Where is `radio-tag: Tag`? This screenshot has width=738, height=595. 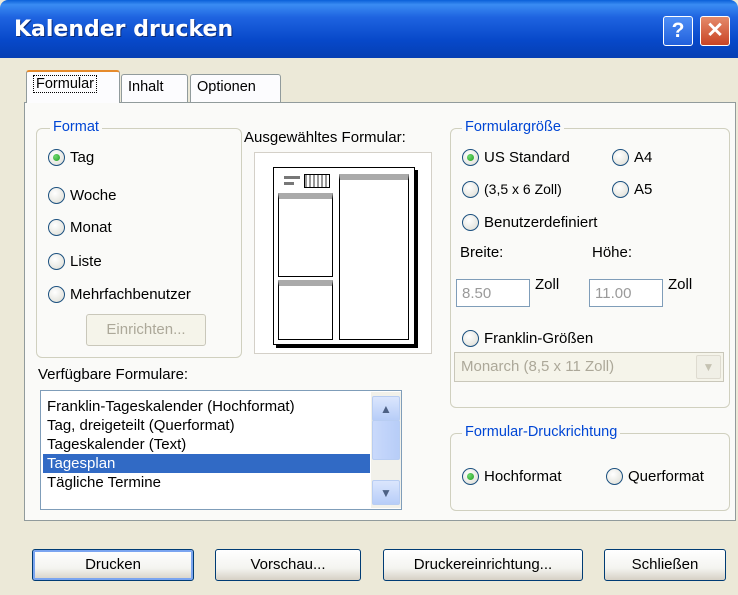
radio-tag: Tag is located at coordinates (71, 157).